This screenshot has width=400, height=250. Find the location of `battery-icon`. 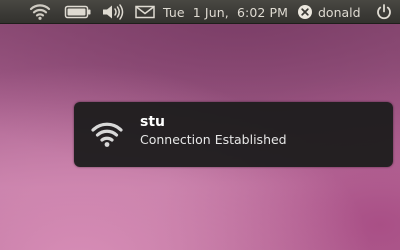

battery-icon is located at coordinates (78, 12).